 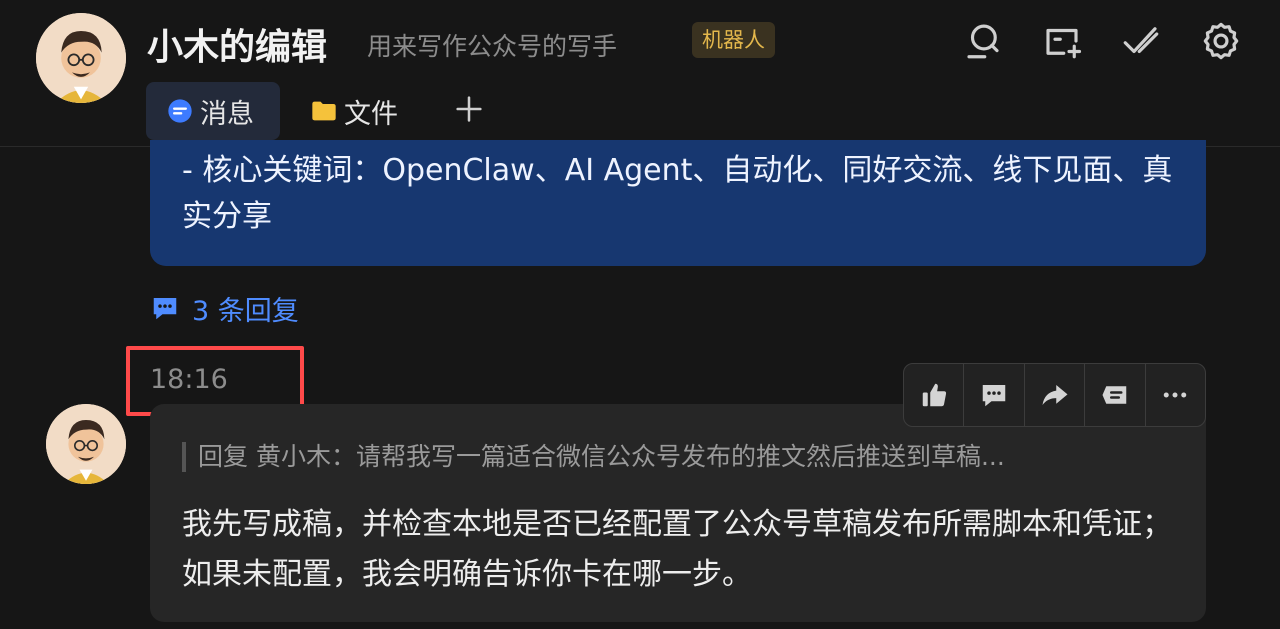 I want to click on bot-badge: 机器人, so click(x=733, y=40).